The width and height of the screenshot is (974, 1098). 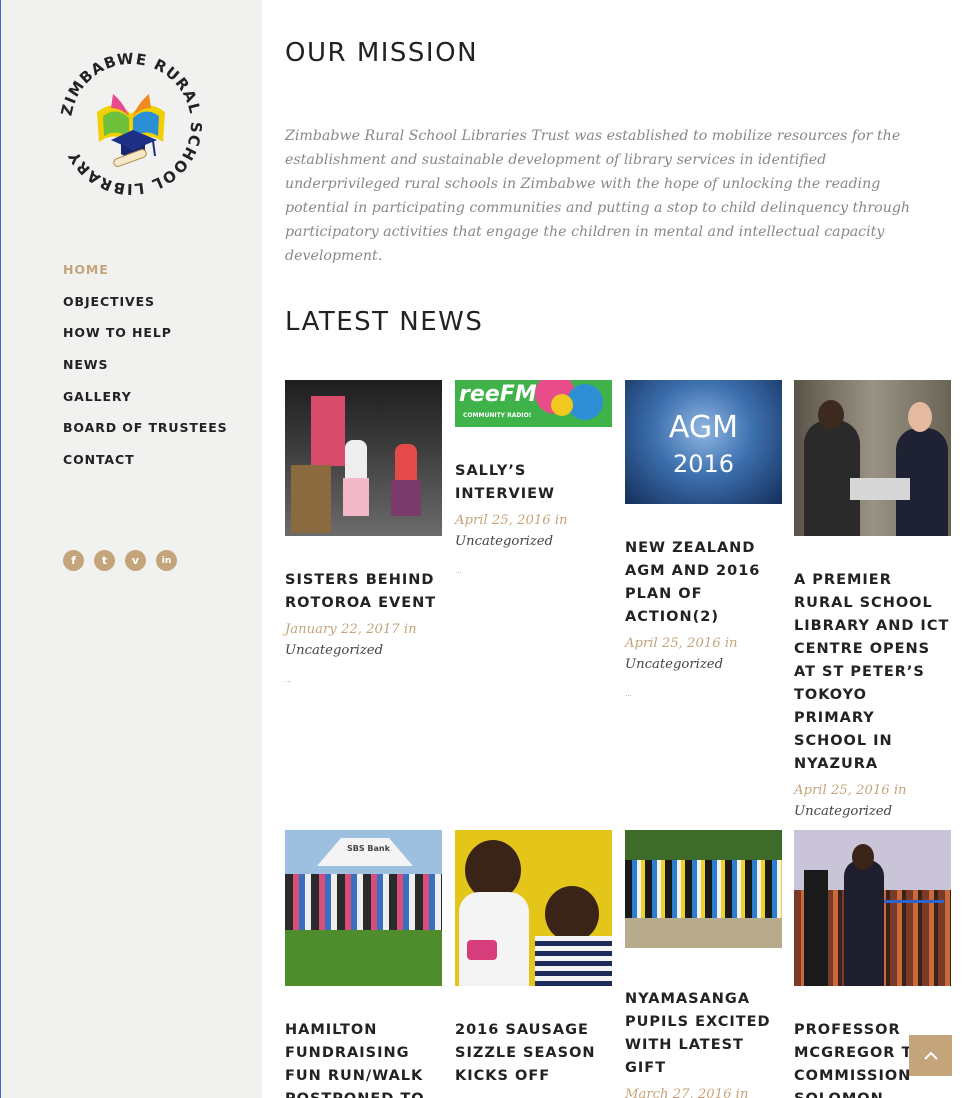 I want to click on vimeo-icon: v, so click(x=135, y=560).